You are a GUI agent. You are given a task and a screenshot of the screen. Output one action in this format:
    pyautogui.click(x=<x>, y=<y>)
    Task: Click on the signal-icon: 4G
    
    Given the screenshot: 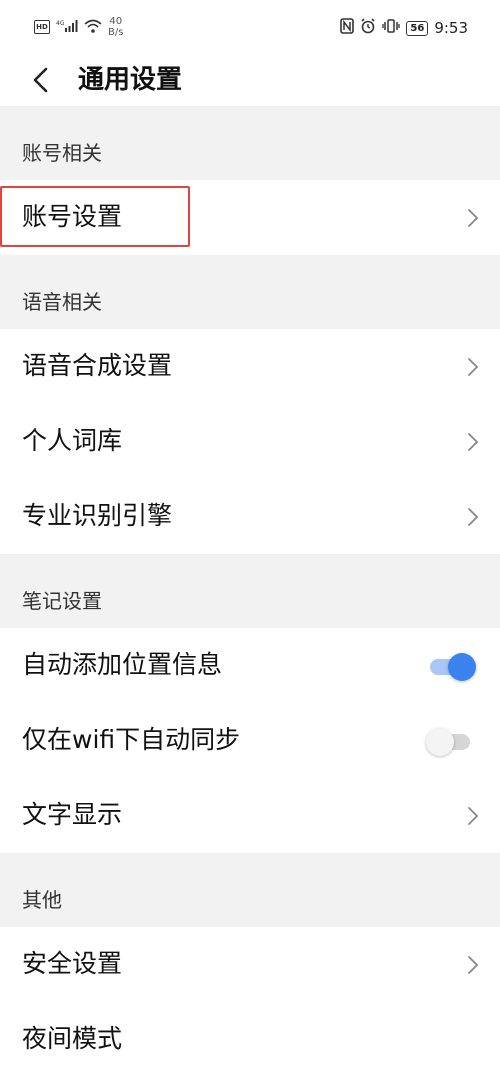 What is the action you would take?
    pyautogui.click(x=67, y=27)
    